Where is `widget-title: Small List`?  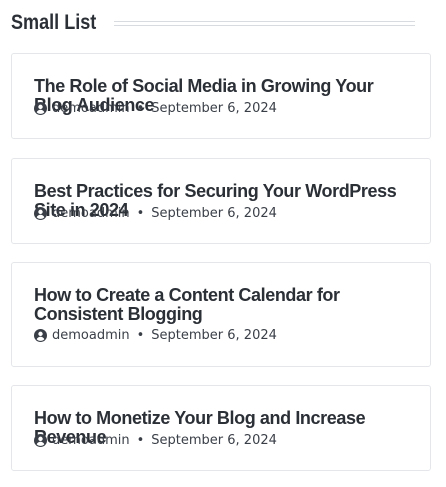
widget-title: Small List is located at coordinates (54, 22).